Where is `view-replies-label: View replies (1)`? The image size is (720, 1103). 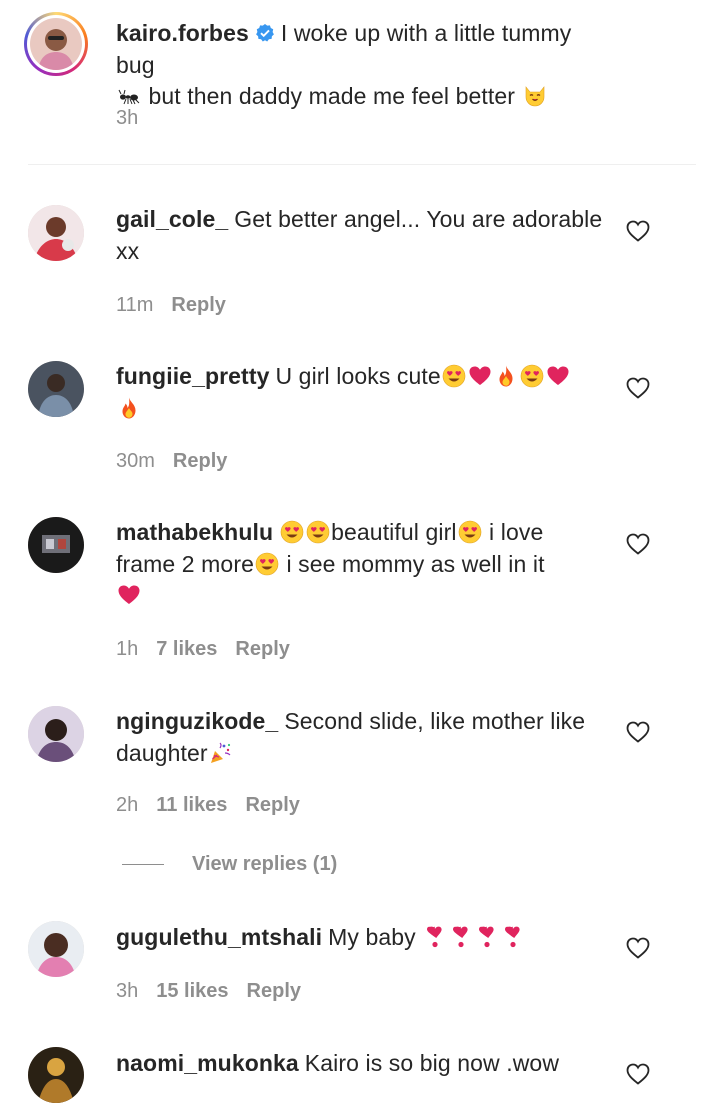 view-replies-label: View replies (1) is located at coordinates (265, 864).